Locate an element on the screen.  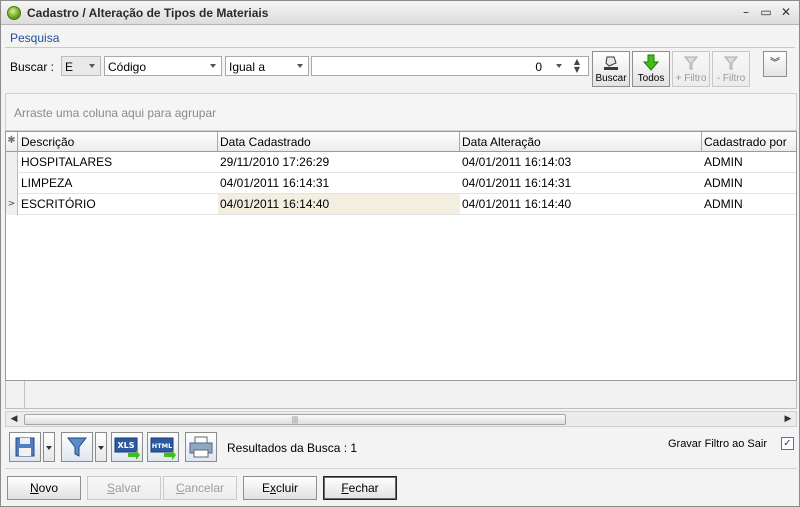
maximize-icon: ▭ is located at coordinates (766, 12).